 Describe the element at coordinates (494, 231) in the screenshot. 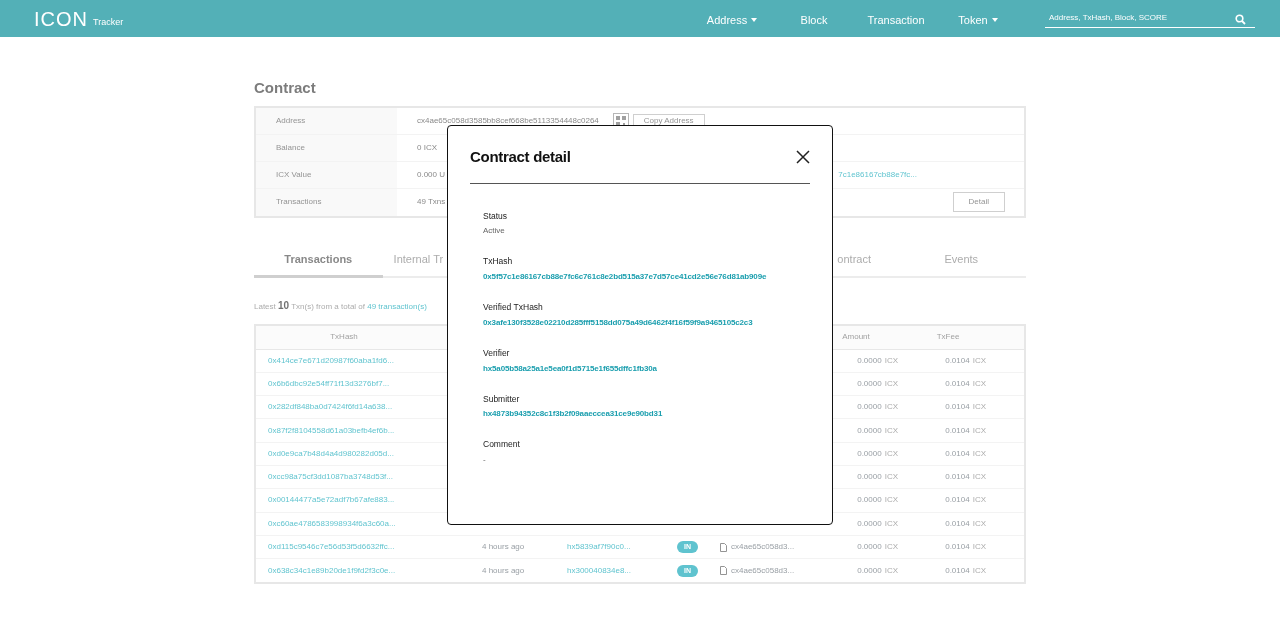

I see `field-value: Active` at that location.